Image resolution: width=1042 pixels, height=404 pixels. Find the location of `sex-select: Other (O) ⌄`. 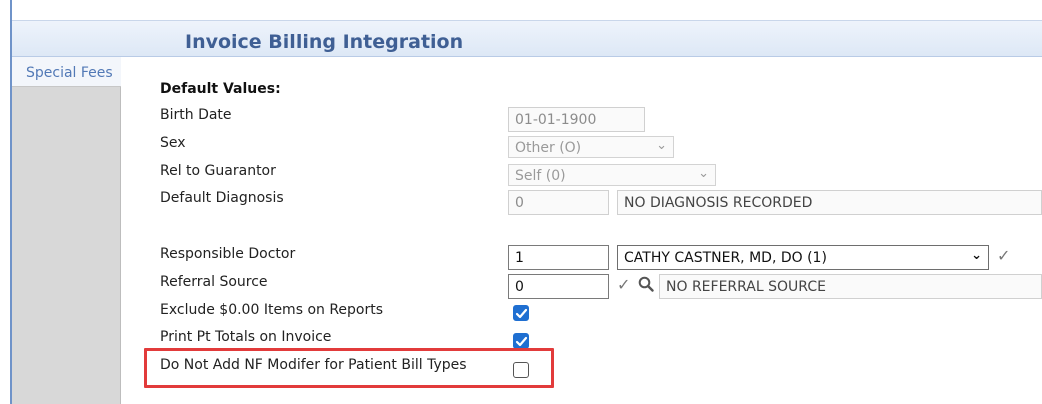

sex-select: Other (O) ⌄ is located at coordinates (591, 147).